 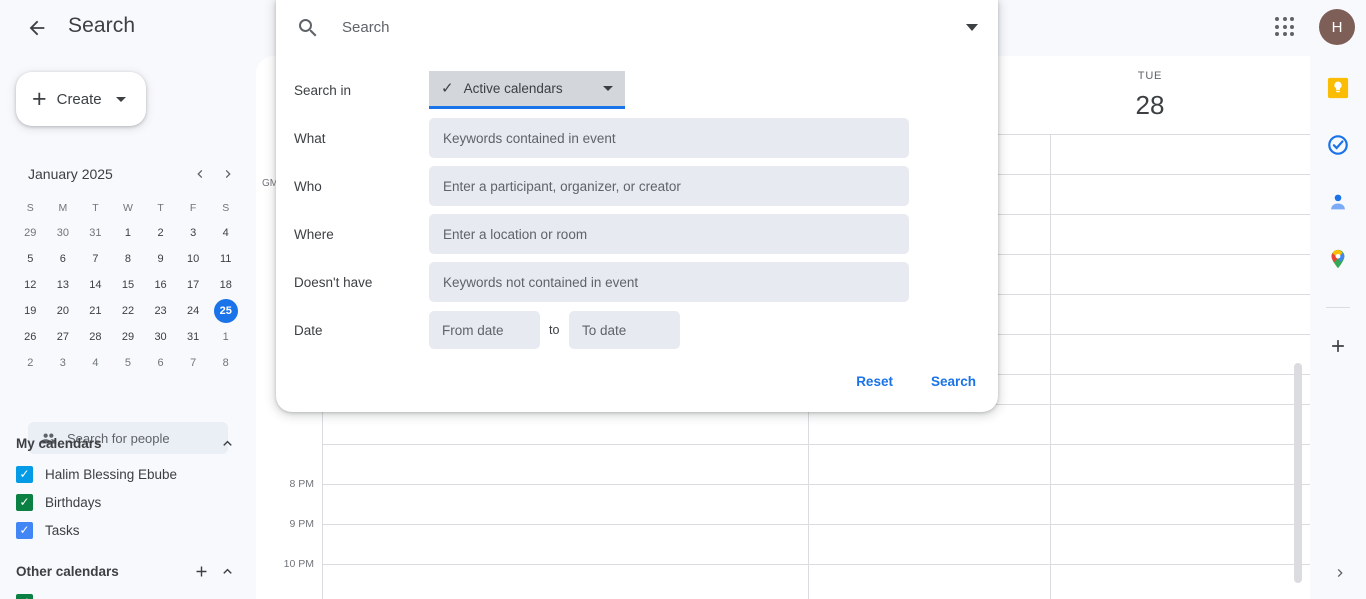 I want to click on tasks-icon, so click(x=1338, y=145).